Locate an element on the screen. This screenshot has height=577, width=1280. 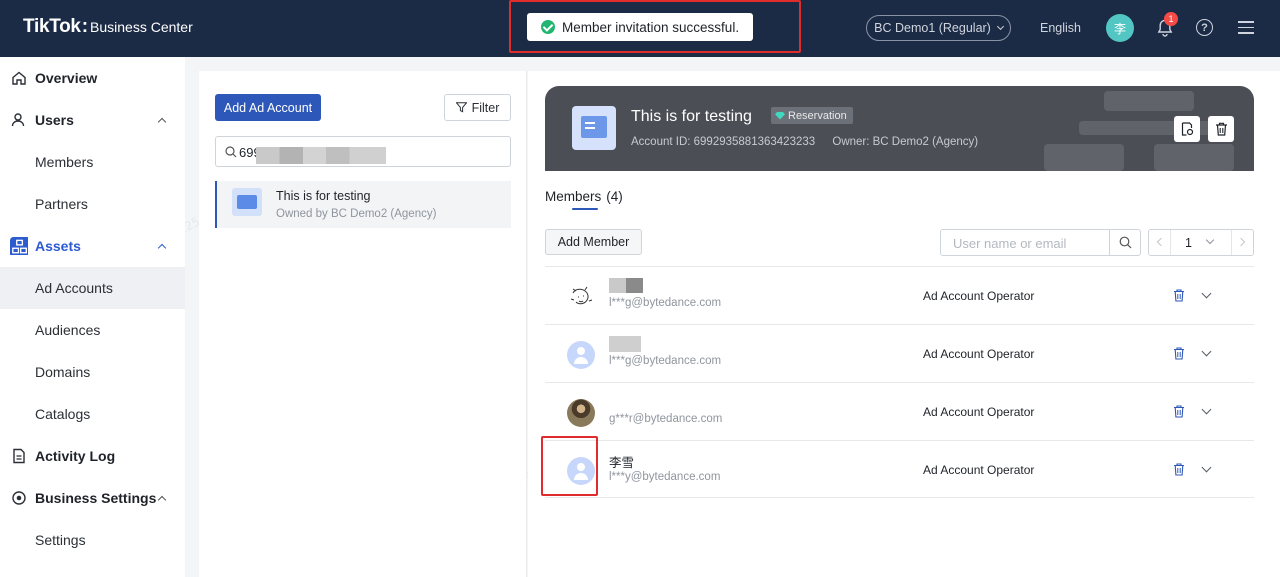
member-name: 李雪 is located at coordinates (622, 463).